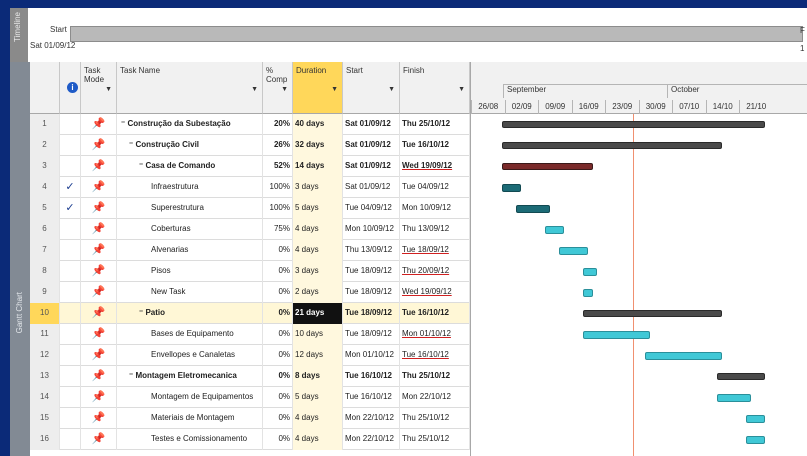  Describe the element at coordinates (45, 271) in the screenshot. I see `row-id: 8` at that location.